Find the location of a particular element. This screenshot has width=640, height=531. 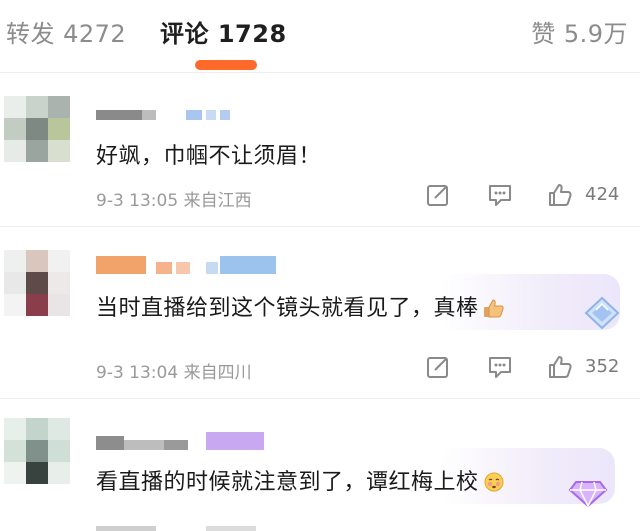

comment-meta: 9-3 13:05 来自江西 is located at coordinates (174, 198).